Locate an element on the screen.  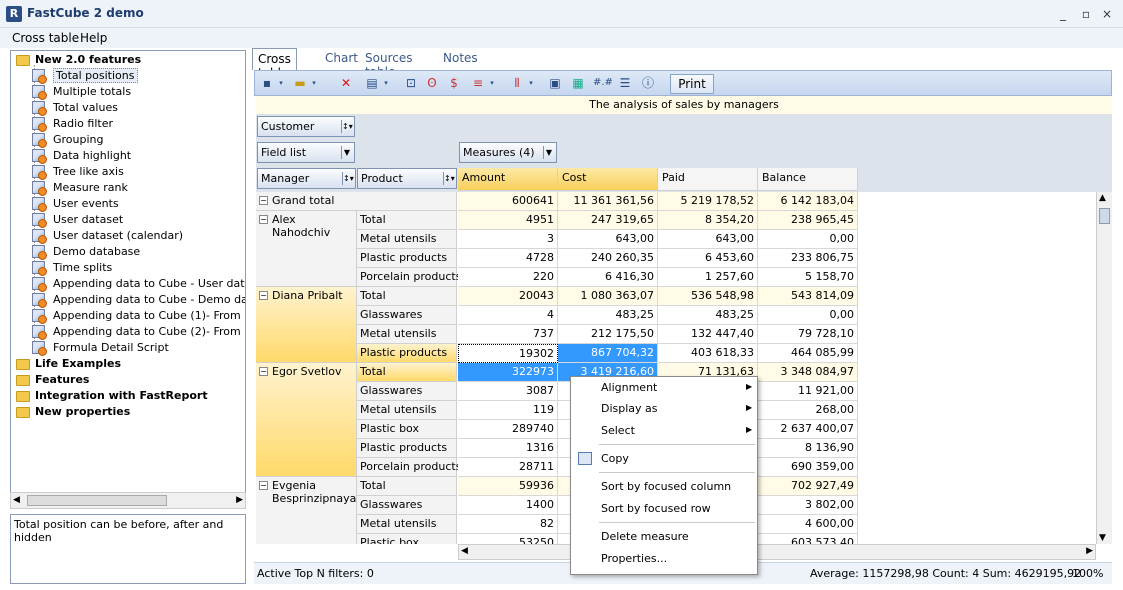
grid-cell: 220 is located at coordinates (508, 277).